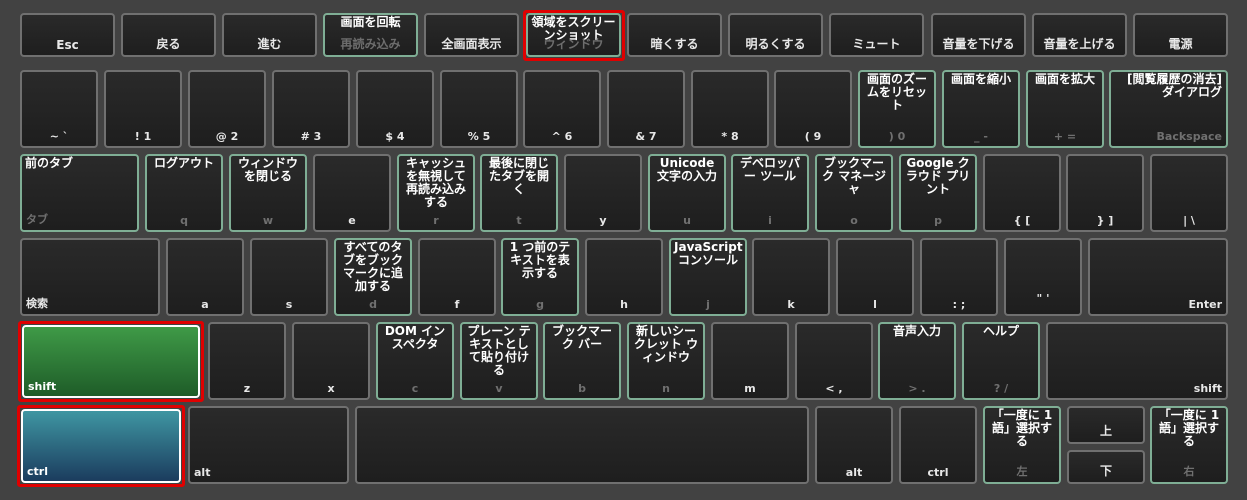 The height and width of the screenshot is (500, 1247). I want to click on key-equals: 画面を拡大 + =, so click(1065, 109).